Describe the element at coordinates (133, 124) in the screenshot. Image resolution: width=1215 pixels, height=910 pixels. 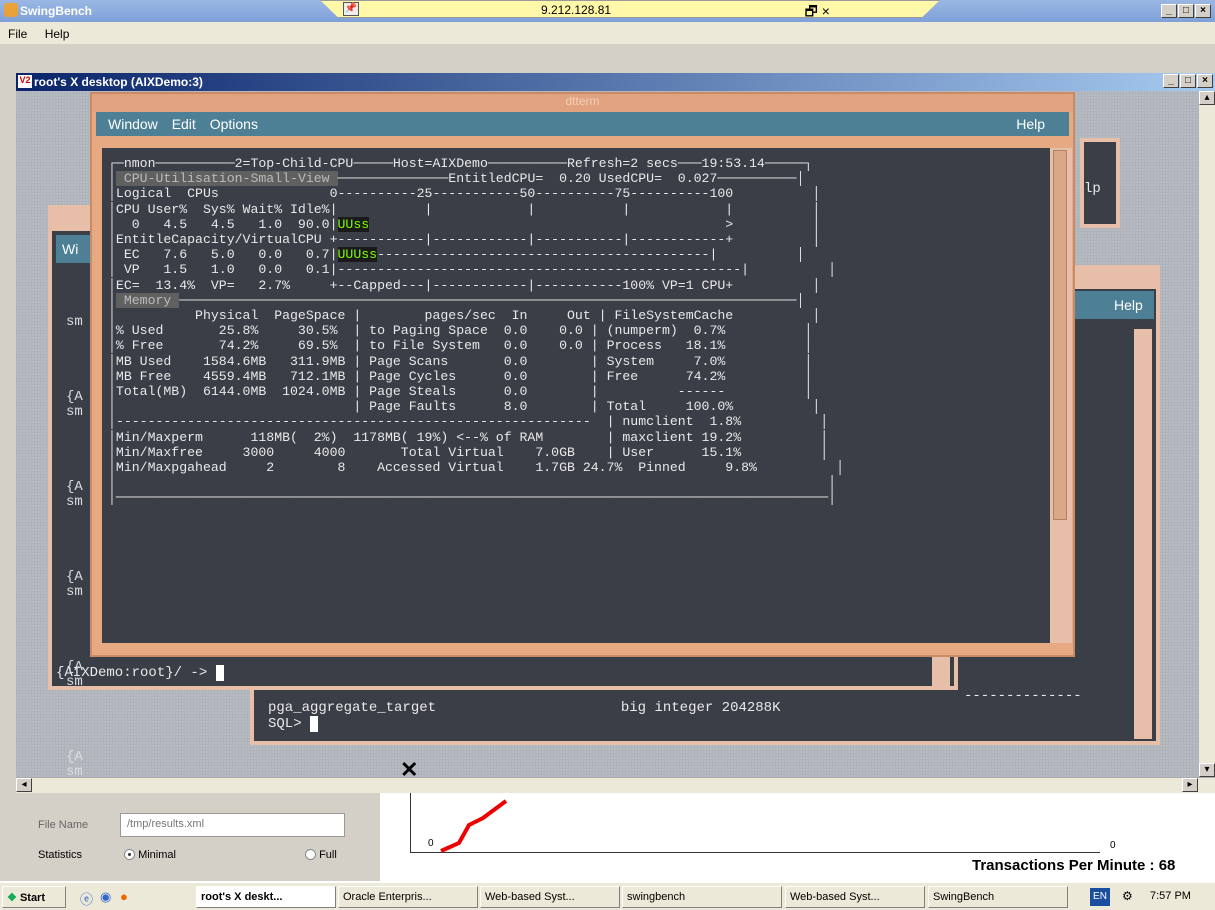
I see `menu-window: Window` at that location.